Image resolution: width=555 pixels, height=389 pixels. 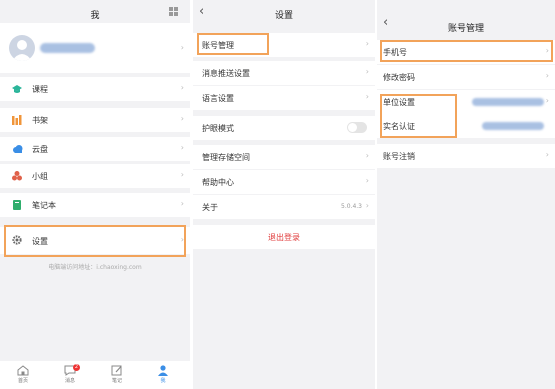 I want to click on tab-me: 我, so click(x=163, y=374).